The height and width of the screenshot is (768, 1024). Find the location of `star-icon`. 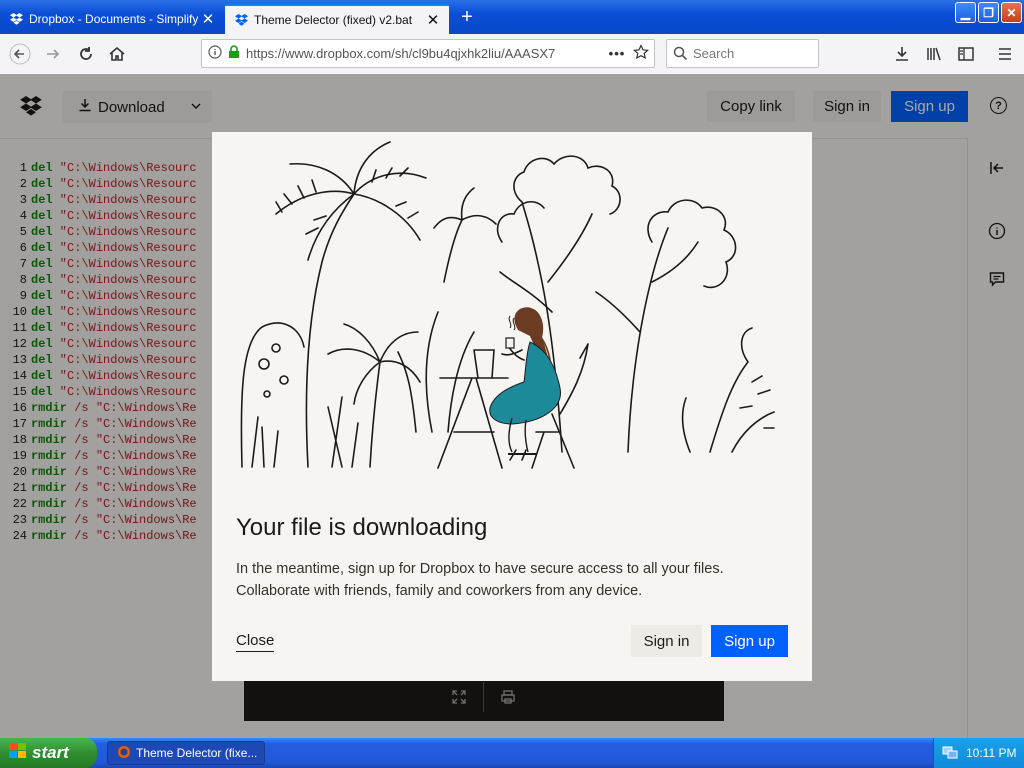

star-icon is located at coordinates (641, 53).